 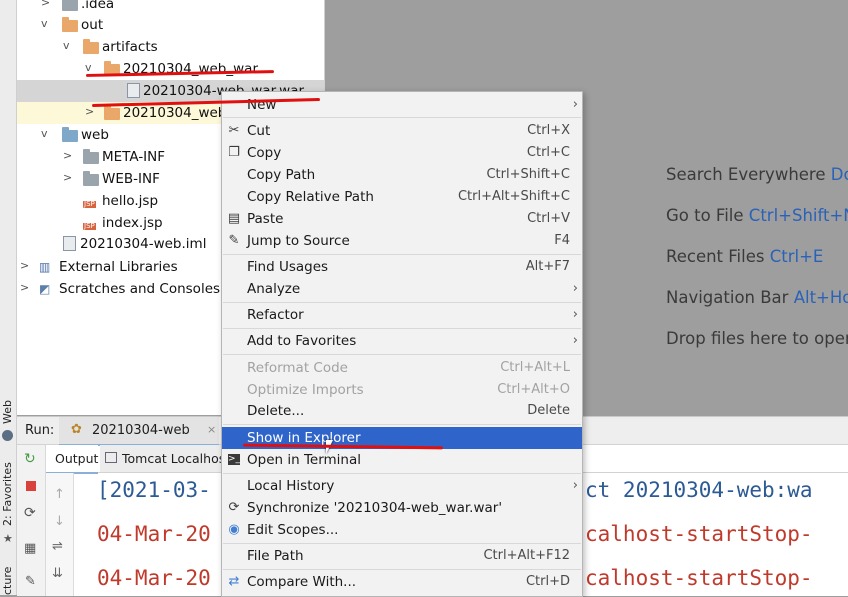 What do you see at coordinates (170, 47) in the screenshot?
I see `tree-row-artifacts: v artifacts` at bounding box center [170, 47].